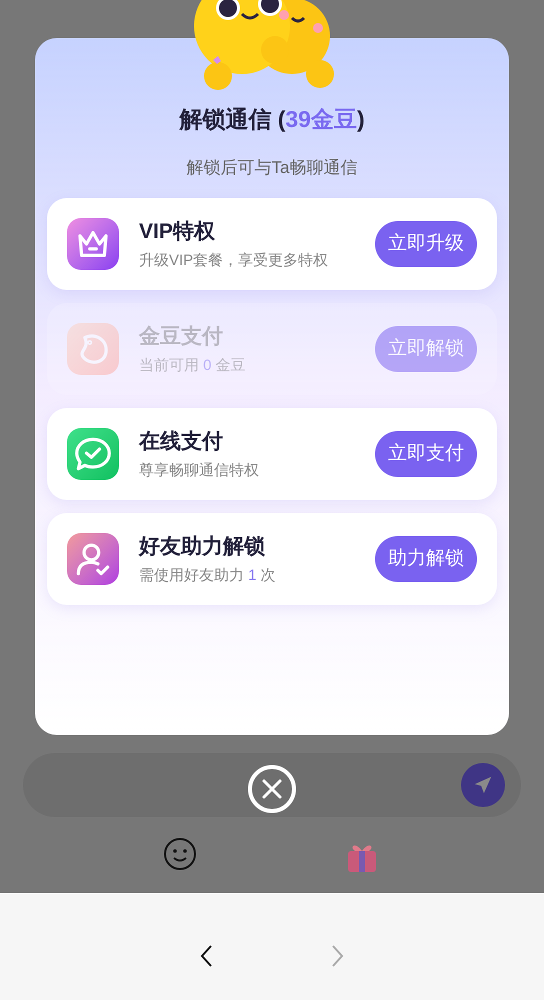 This screenshot has width=544, height=1000. Describe the element at coordinates (93, 349) in the screenshot. I see `bean-icon` at that location.